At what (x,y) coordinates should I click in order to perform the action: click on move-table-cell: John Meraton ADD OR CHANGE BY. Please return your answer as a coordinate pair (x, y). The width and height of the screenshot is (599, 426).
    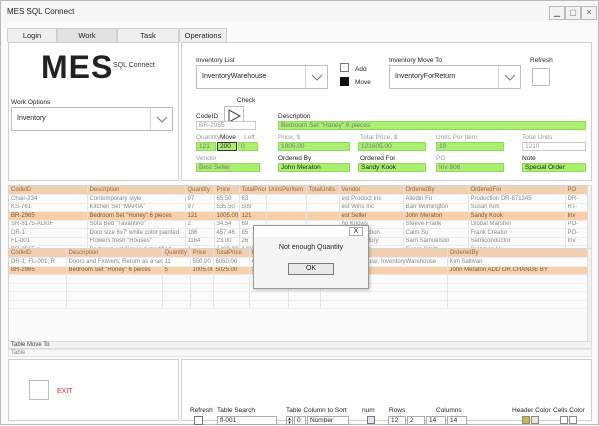
    Looking at the image, I should click on (519, 270).